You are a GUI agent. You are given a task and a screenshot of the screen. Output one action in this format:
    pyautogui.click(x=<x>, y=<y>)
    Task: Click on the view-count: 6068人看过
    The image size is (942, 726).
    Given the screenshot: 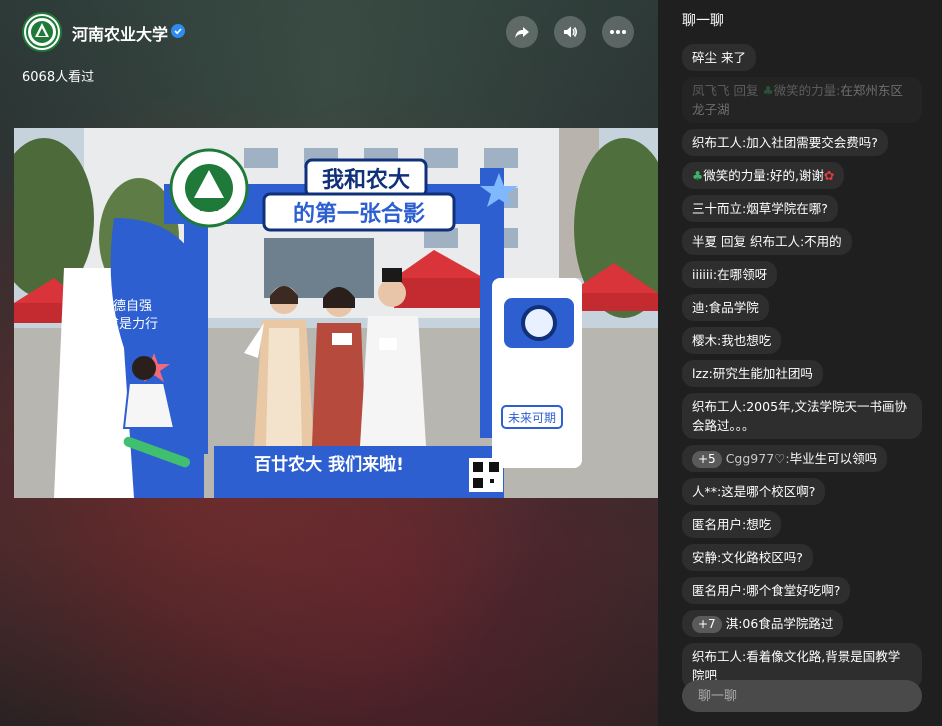 What is the action you would take?
    pyautogui.click(x=58, y=77)
    